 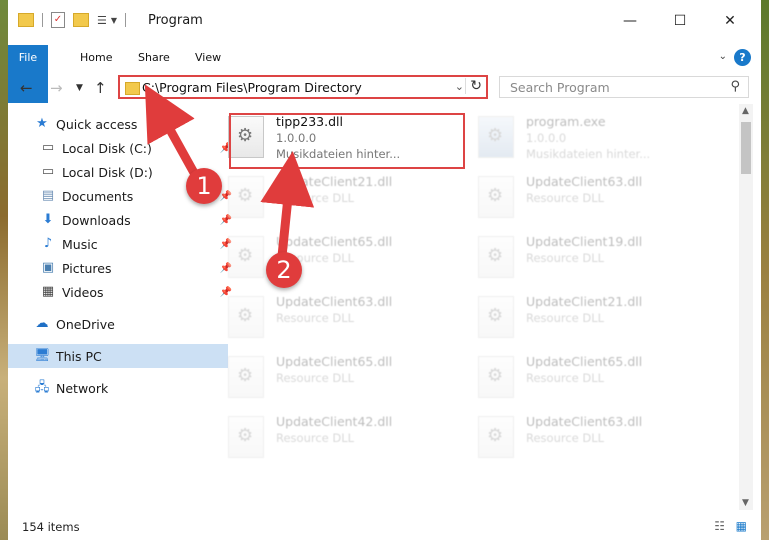 I want to click on file-name: UpdateClient42.dll, so click(x=334, y=421).